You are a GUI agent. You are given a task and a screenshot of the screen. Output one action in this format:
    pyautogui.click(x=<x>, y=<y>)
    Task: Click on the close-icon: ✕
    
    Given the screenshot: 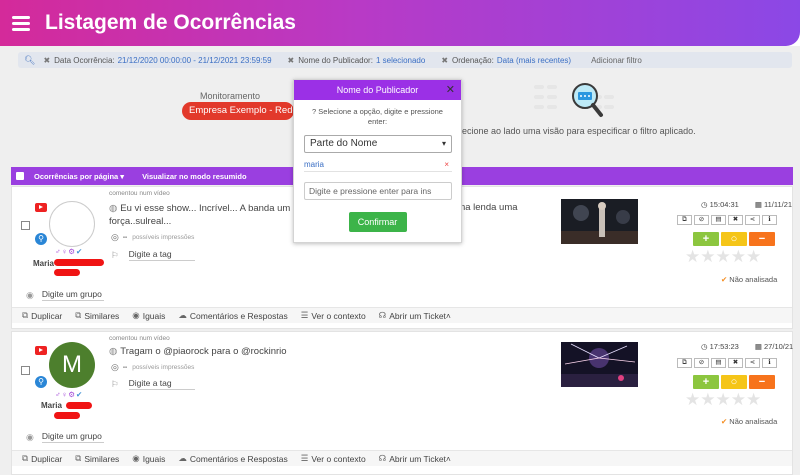 What is the action you would take?
    pyautogui.click(x=450, y=90)
    